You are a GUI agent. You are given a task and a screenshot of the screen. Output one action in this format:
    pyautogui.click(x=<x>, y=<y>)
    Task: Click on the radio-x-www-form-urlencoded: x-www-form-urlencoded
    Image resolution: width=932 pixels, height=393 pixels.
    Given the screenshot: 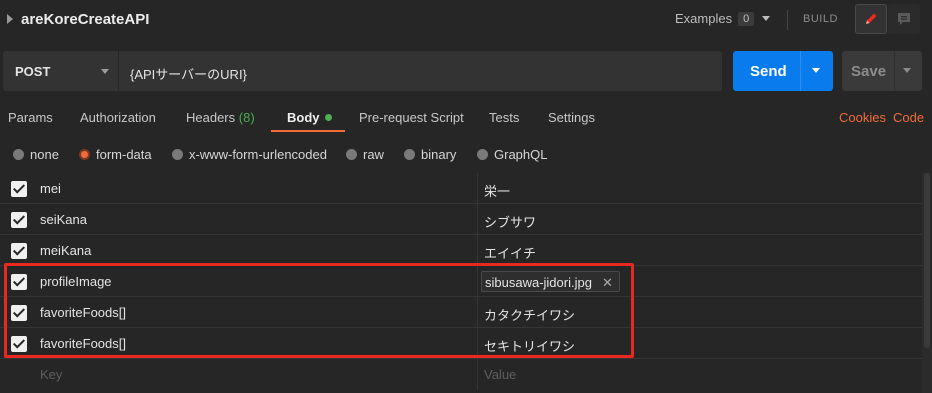 What is the action you would take?
    pyautogui.click(x=249, y=154)
    